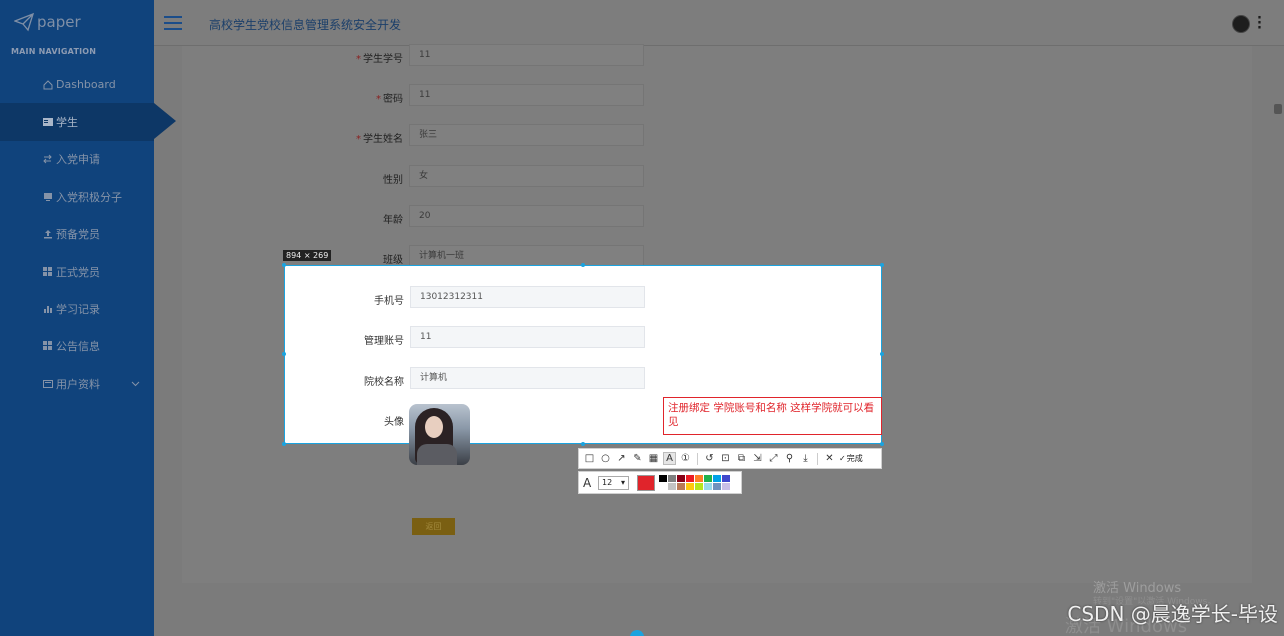 The image size is (1284, 636). Describe the element at coordinates (527, 337) in the screenshot. I see `admin-account-input: 11` at that location.